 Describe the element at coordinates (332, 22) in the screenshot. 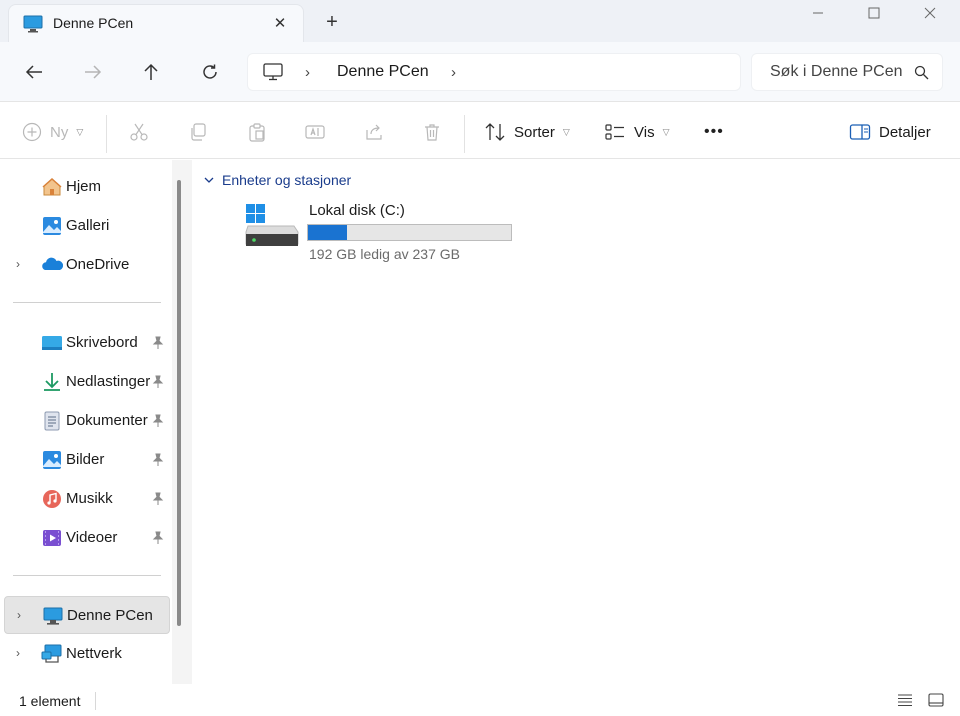

I see `new-tab-button: +` at that location.